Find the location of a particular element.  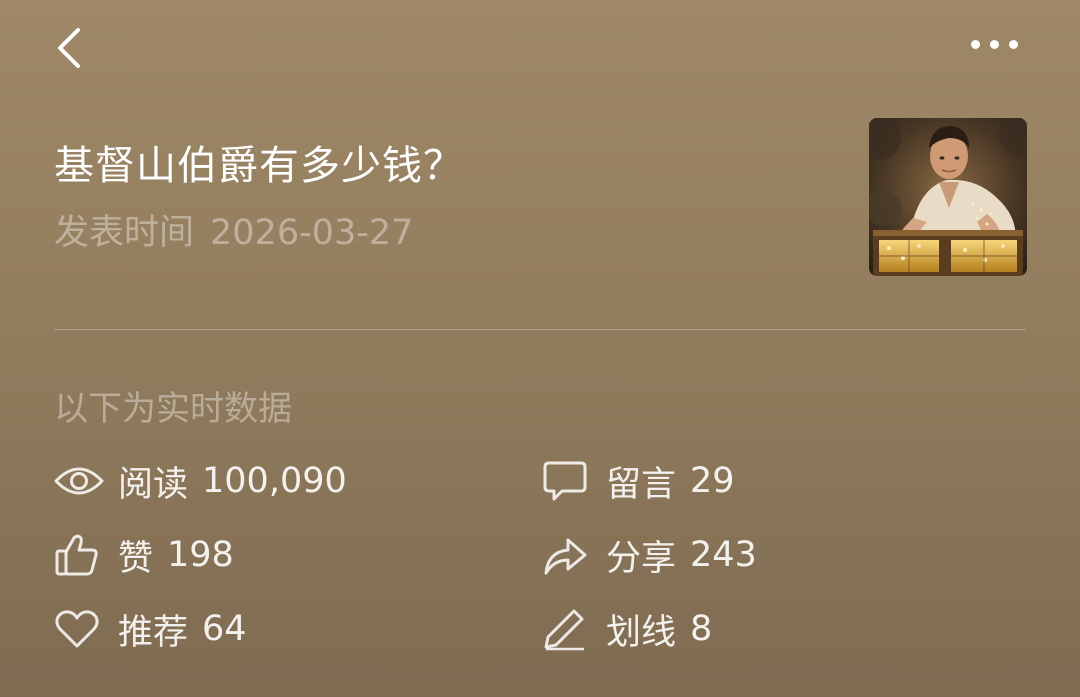

stat-likes-value: 198 is located at coordinates (200, 555).